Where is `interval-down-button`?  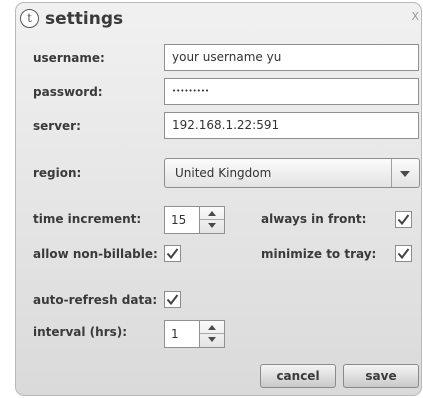
interval-down-button is located at coordinates (212, 340).